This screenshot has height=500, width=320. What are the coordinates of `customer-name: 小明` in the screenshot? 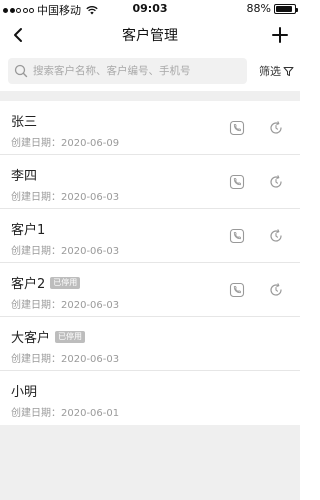 It's located at (24, 392).